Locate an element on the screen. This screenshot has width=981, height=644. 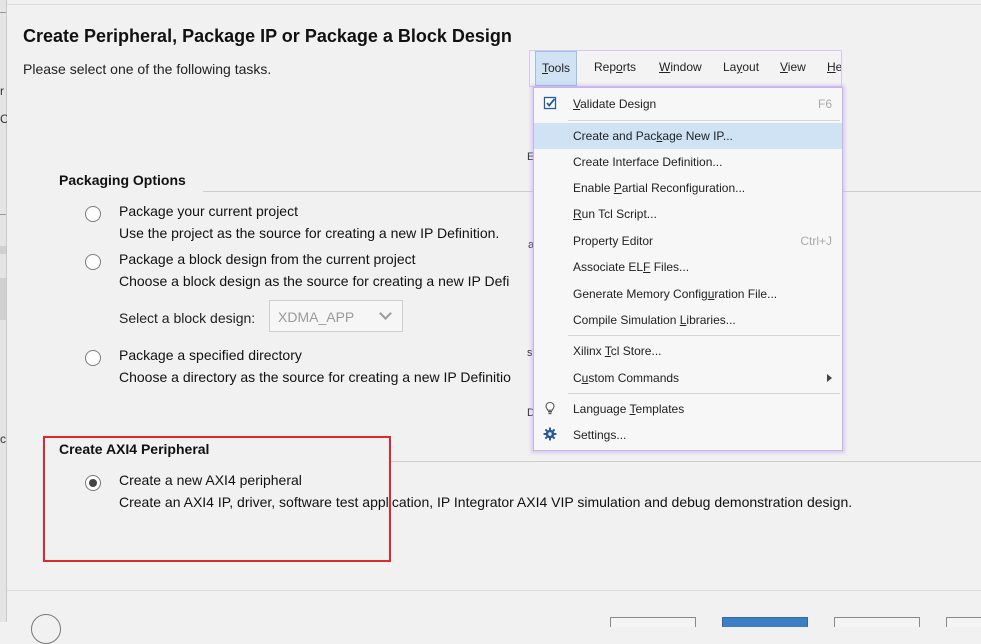
menu-item-shortcut: Ctrl+J is located at coordinates (816, 241).